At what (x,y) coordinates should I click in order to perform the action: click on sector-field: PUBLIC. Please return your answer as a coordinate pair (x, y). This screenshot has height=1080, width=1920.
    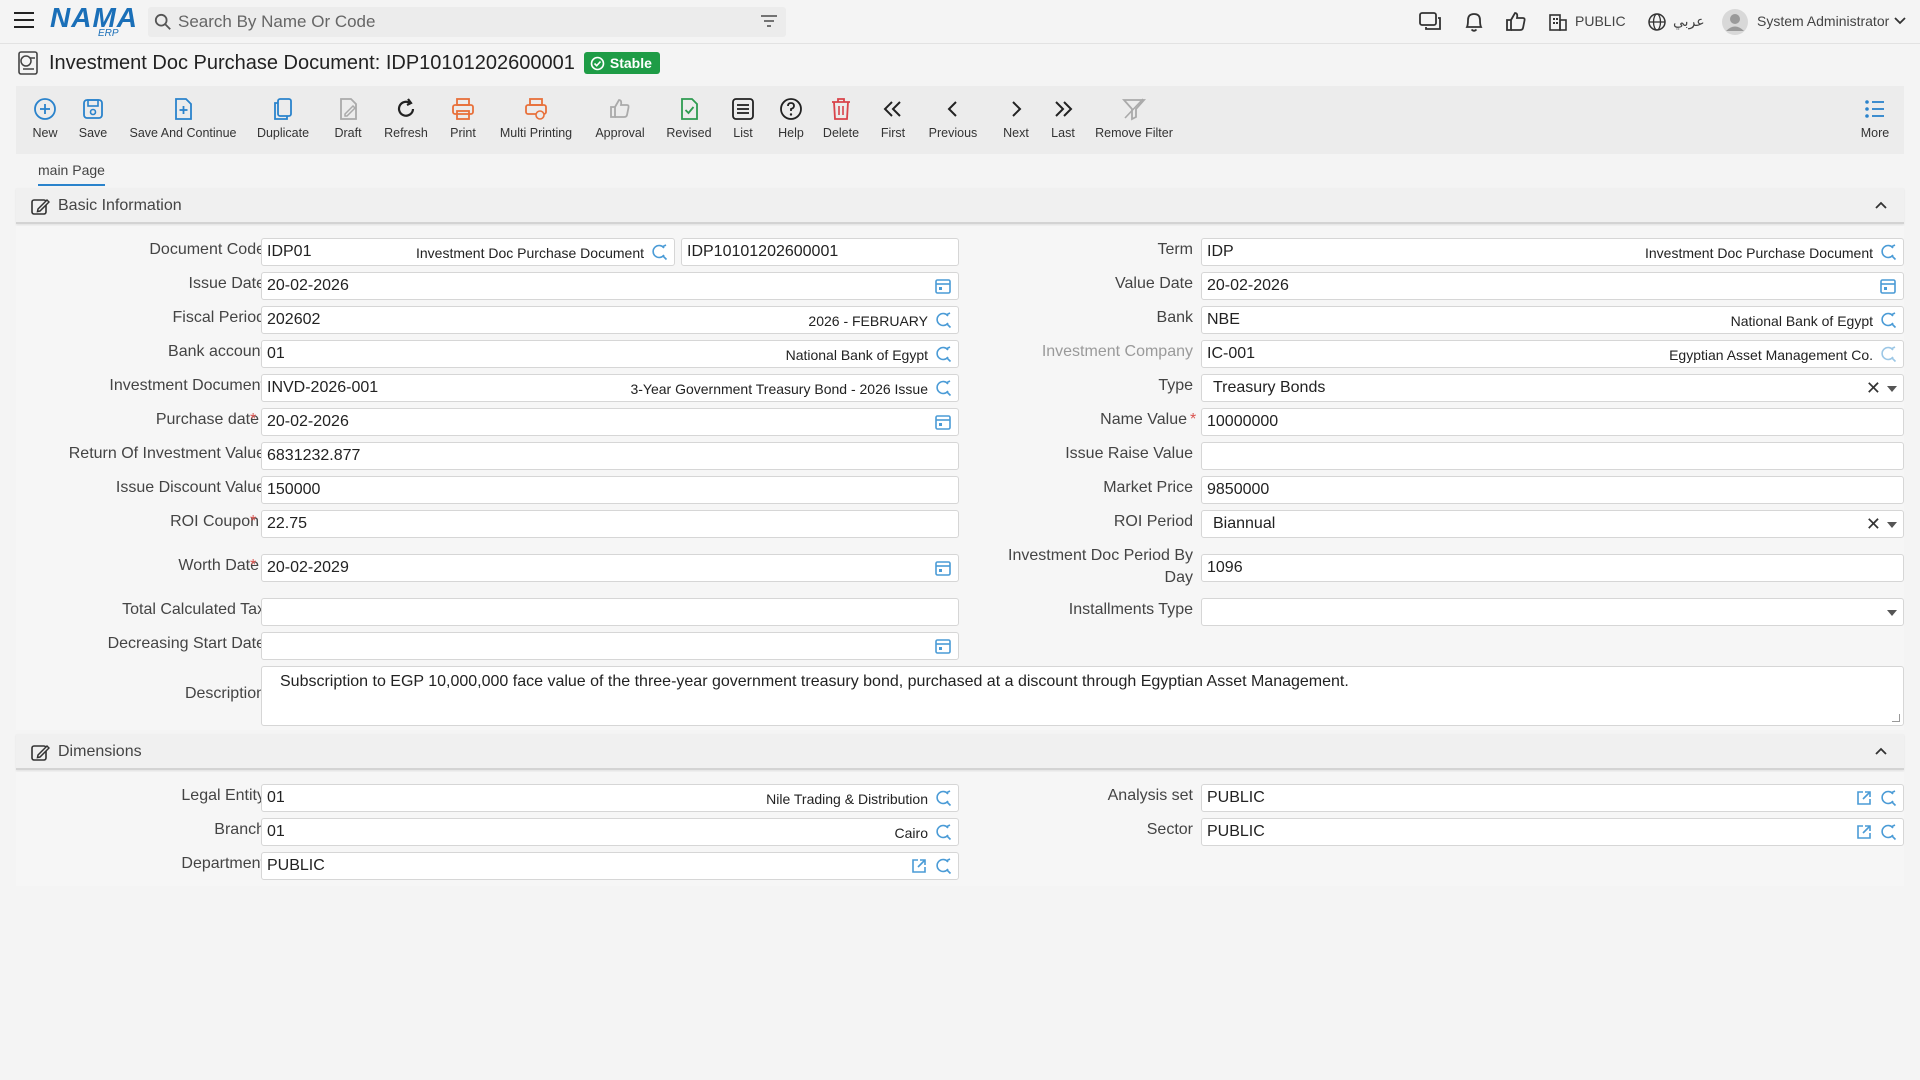
    Looking at the image, I should click on (1552, 832).